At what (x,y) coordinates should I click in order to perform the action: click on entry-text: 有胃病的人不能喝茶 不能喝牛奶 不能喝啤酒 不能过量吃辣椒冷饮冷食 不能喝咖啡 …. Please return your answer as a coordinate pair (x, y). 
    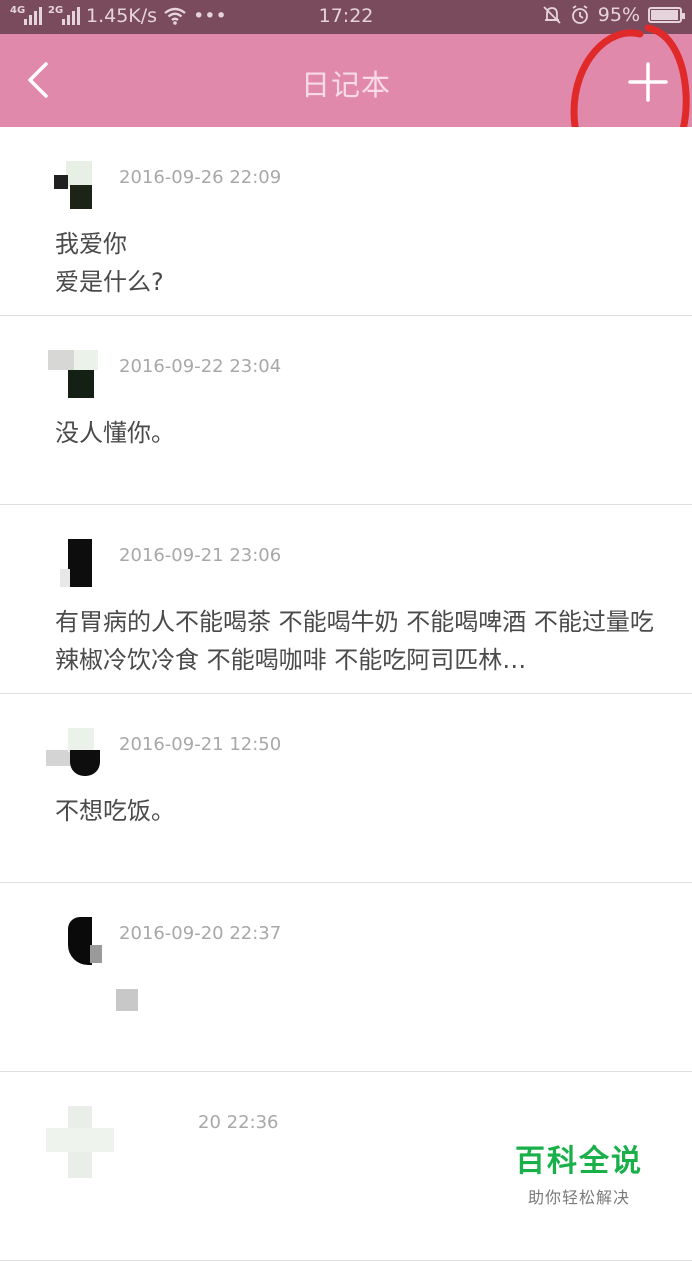
    Looking at the image, I should click on (354, 641).